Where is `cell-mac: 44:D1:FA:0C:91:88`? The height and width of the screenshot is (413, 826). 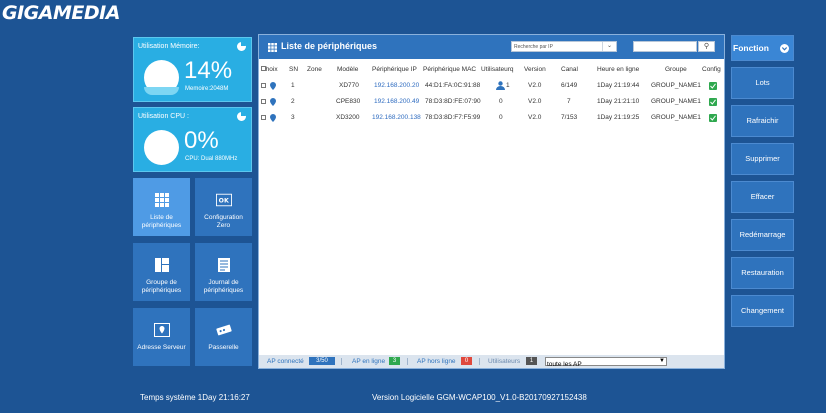
cell-mac: 44:D1:FA:0C:91:88 is located at coordinates (453, 85).